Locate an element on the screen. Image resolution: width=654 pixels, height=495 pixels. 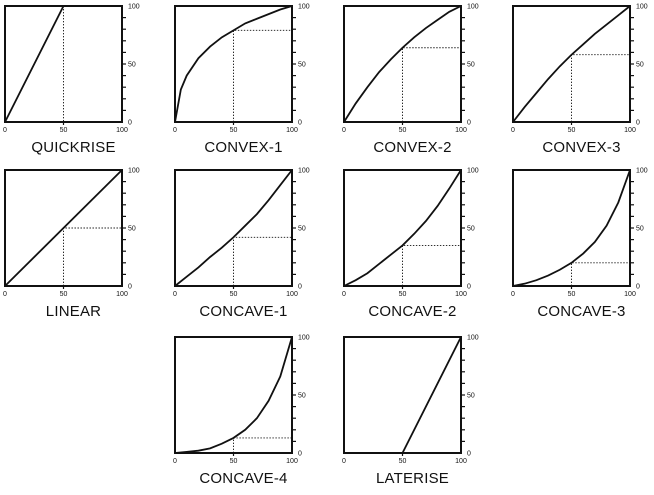
curve-title: CONCAVE-3 is located at coordinates (581, 311).